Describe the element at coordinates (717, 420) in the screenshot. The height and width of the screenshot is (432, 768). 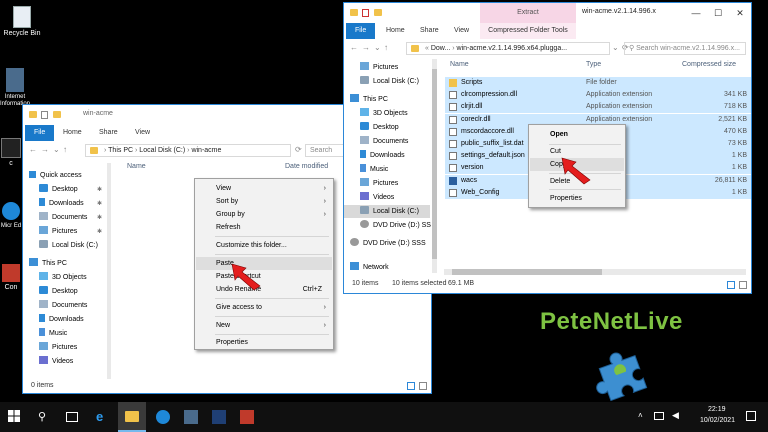
I see `clock-date: 10/02/2021` at that location.